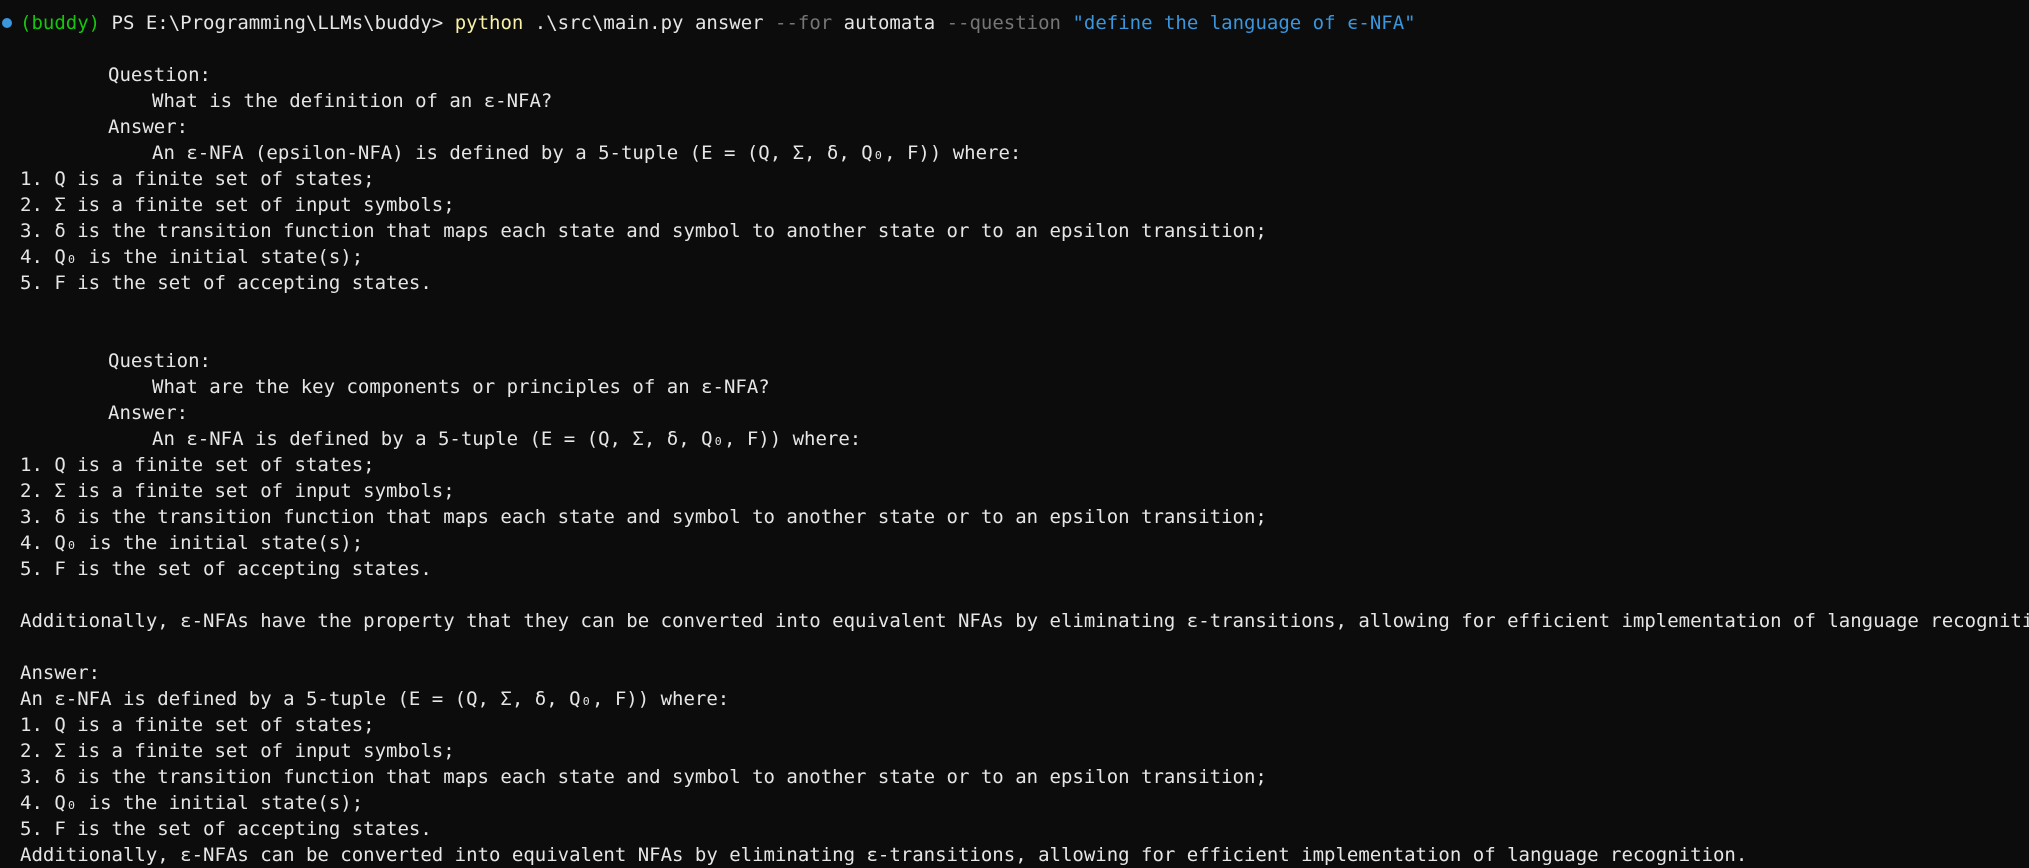 The image size is (2029, 868). What do you see at coordinates (723, 23) in the screenshot?
I see `command-subcommand: answer` at bounding box center [723, 23].